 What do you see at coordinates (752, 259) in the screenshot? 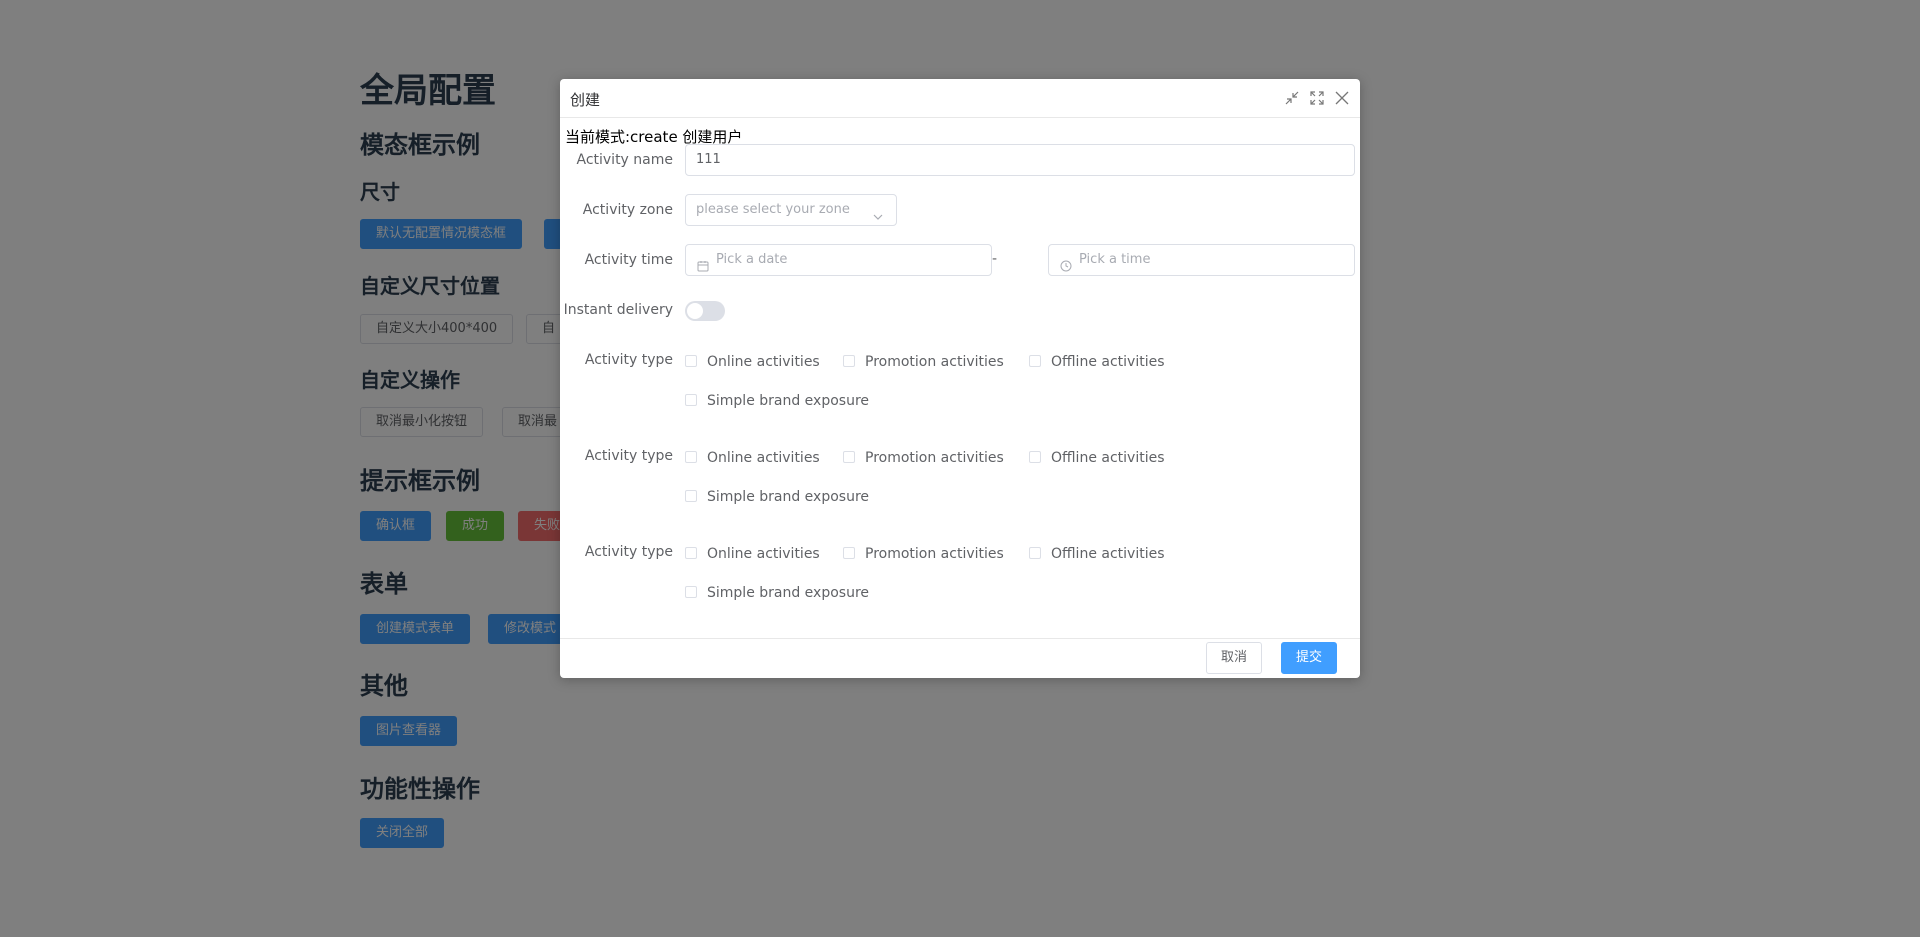
I see `date-placeholder: Pick a date` at bounding box center [752, 259].